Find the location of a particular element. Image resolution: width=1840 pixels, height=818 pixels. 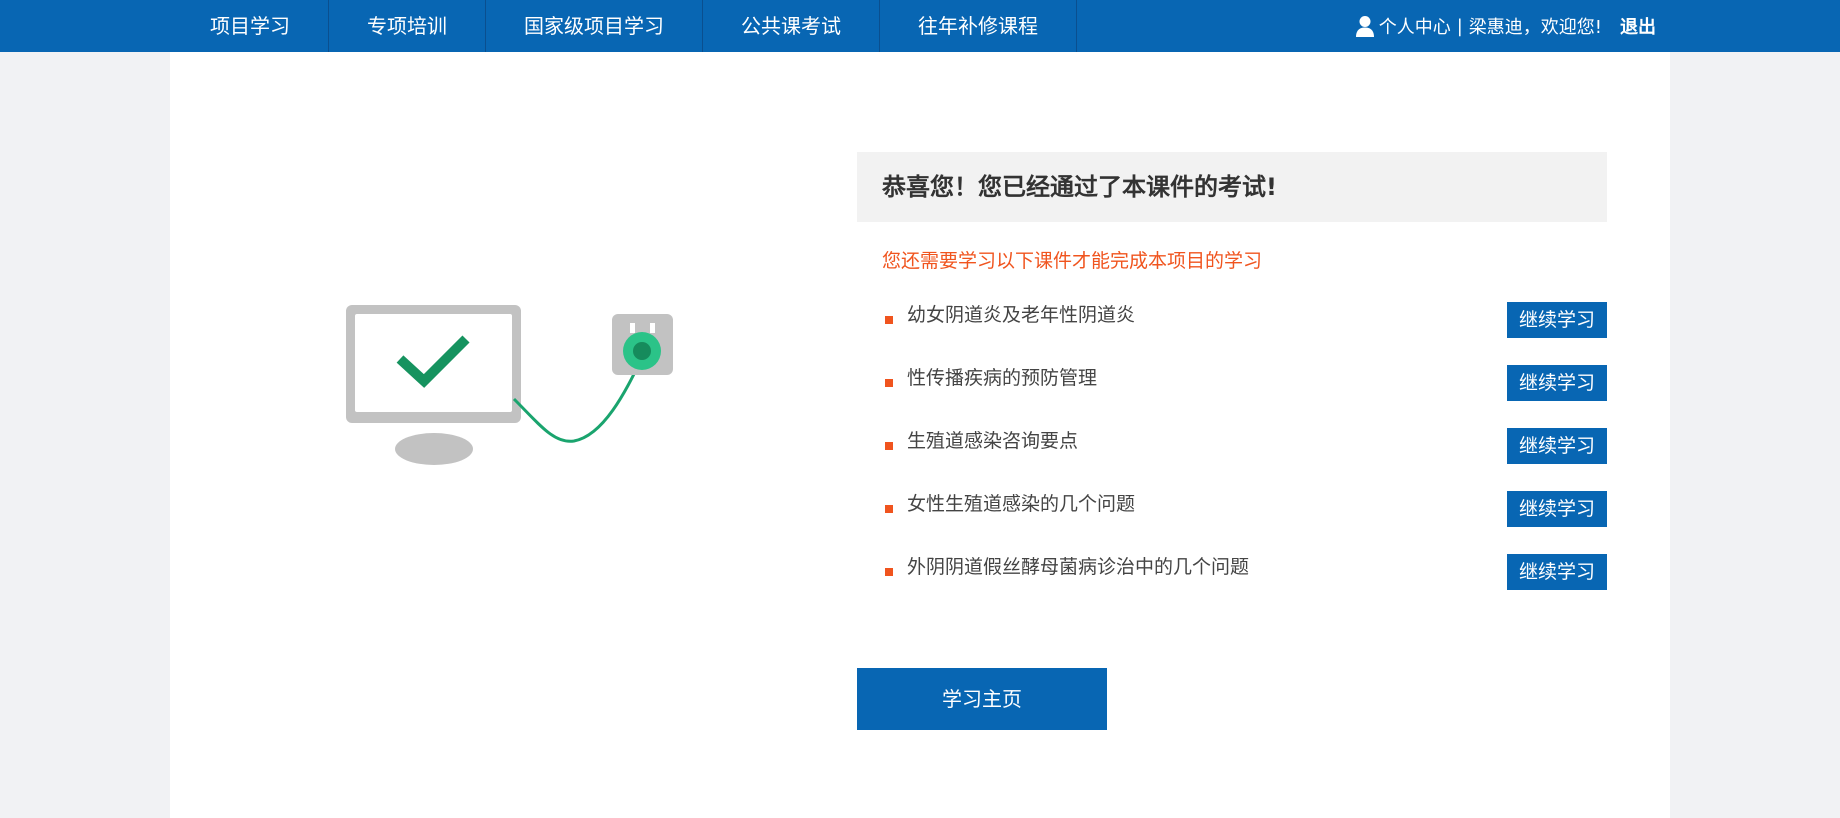

user-icon is located at coordinates (1364, 26).